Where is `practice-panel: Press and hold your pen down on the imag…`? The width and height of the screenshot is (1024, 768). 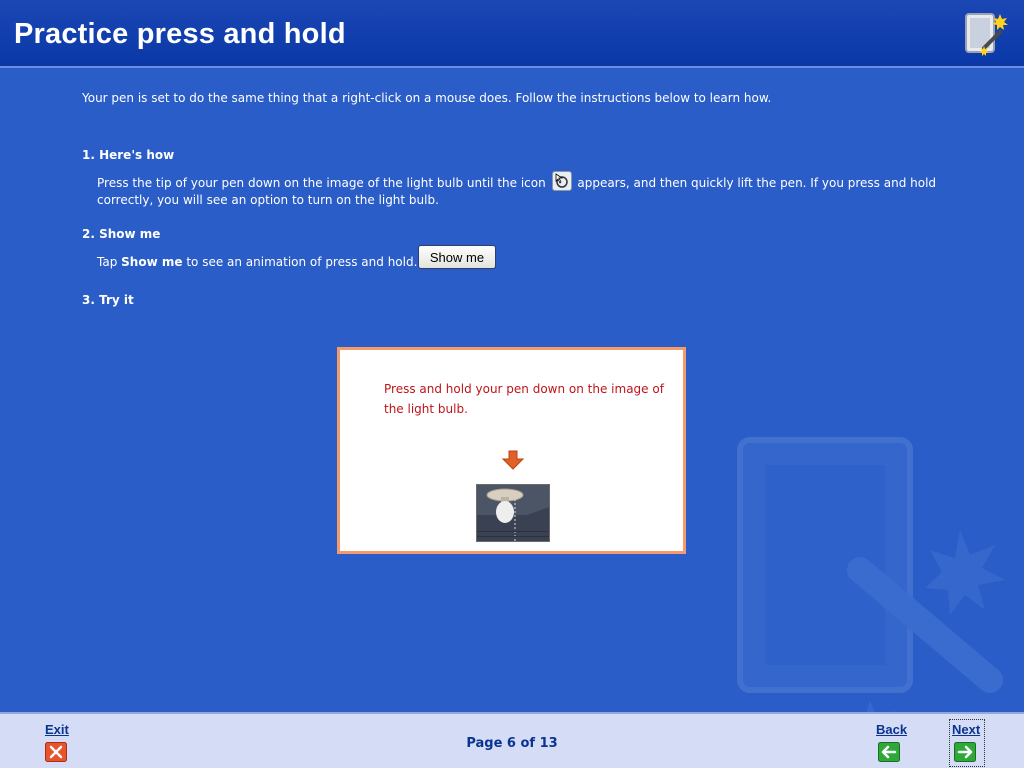
practice-panel: Press and hold your pen down on the imag… is located at coordinates (511, 450).